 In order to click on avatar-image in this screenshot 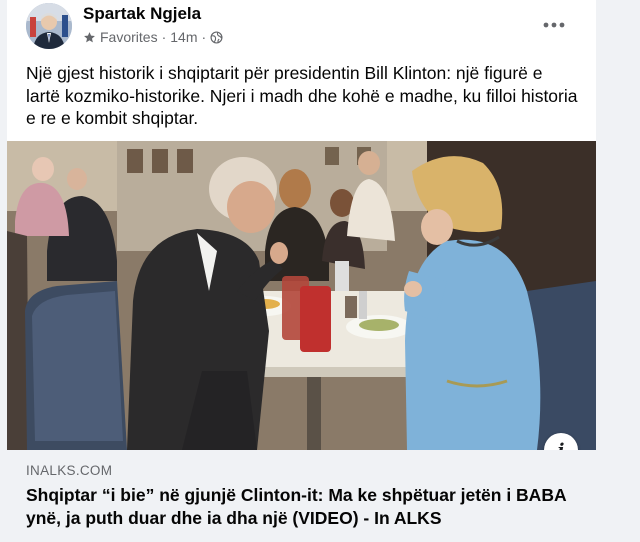, I will do `click(49, 26)`.